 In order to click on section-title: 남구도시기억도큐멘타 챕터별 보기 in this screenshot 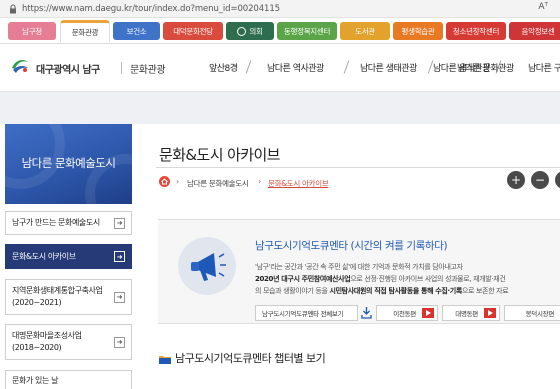, I will do `click(250, 358)`.